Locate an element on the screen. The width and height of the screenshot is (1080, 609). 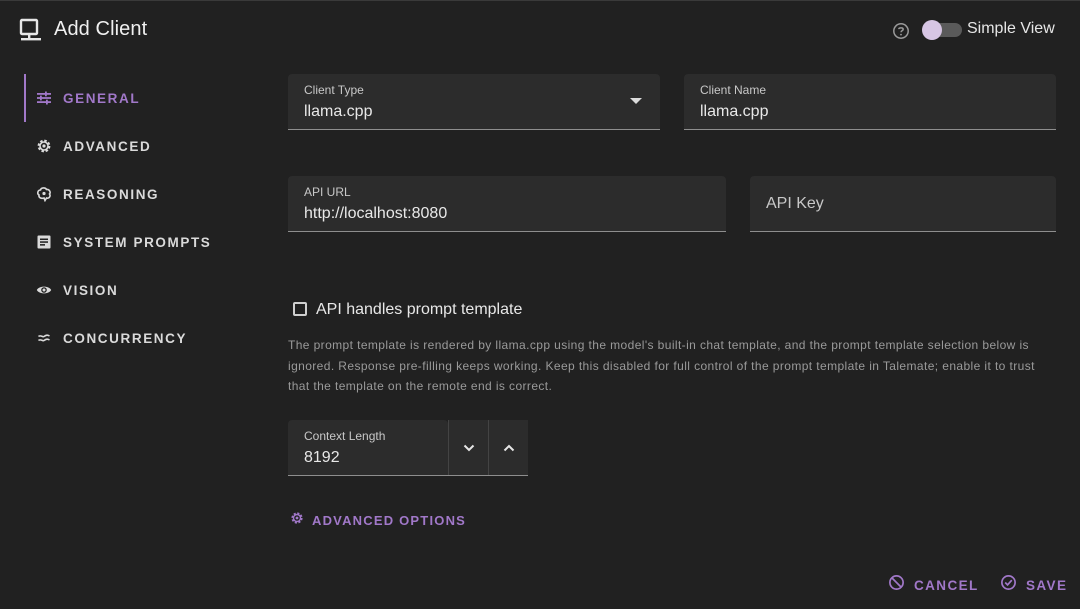
simple-view-toggle is located at coordinates (943, 30).